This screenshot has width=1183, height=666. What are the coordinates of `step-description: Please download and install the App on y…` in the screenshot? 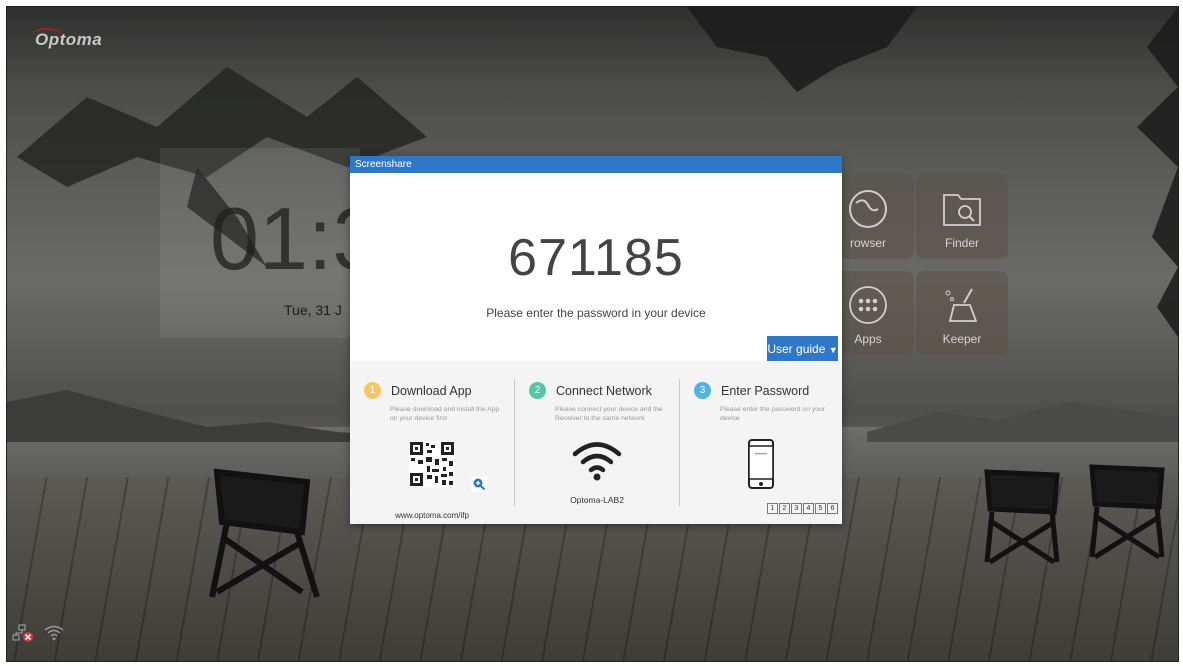 It's located at (445, 414).